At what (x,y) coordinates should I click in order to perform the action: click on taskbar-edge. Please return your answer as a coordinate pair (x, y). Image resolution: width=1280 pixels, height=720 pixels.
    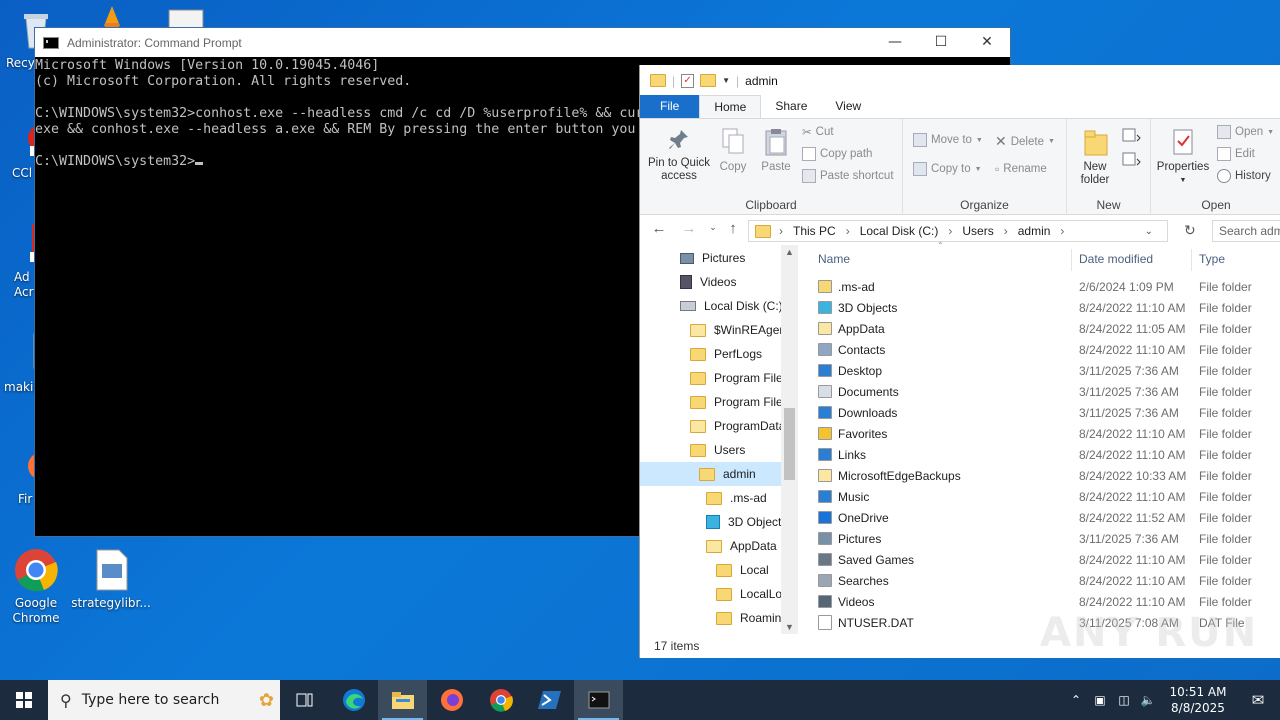
    Looking at the image, I should click on (353, 700).